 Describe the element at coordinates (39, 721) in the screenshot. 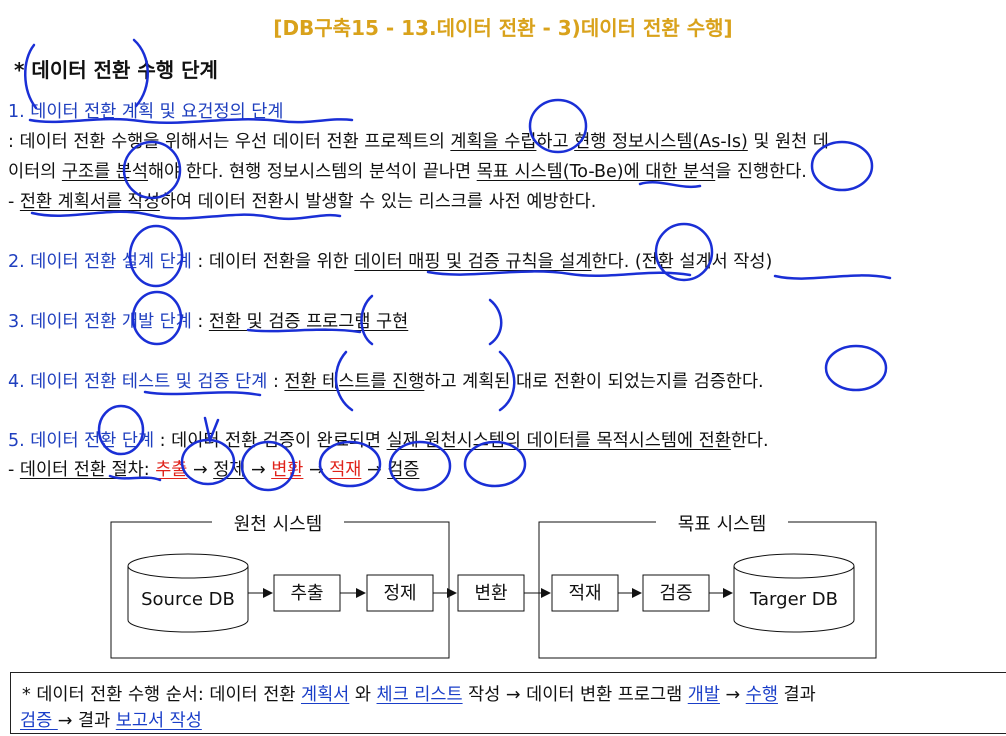

I see `summary-link-verify: 검증` at that location.